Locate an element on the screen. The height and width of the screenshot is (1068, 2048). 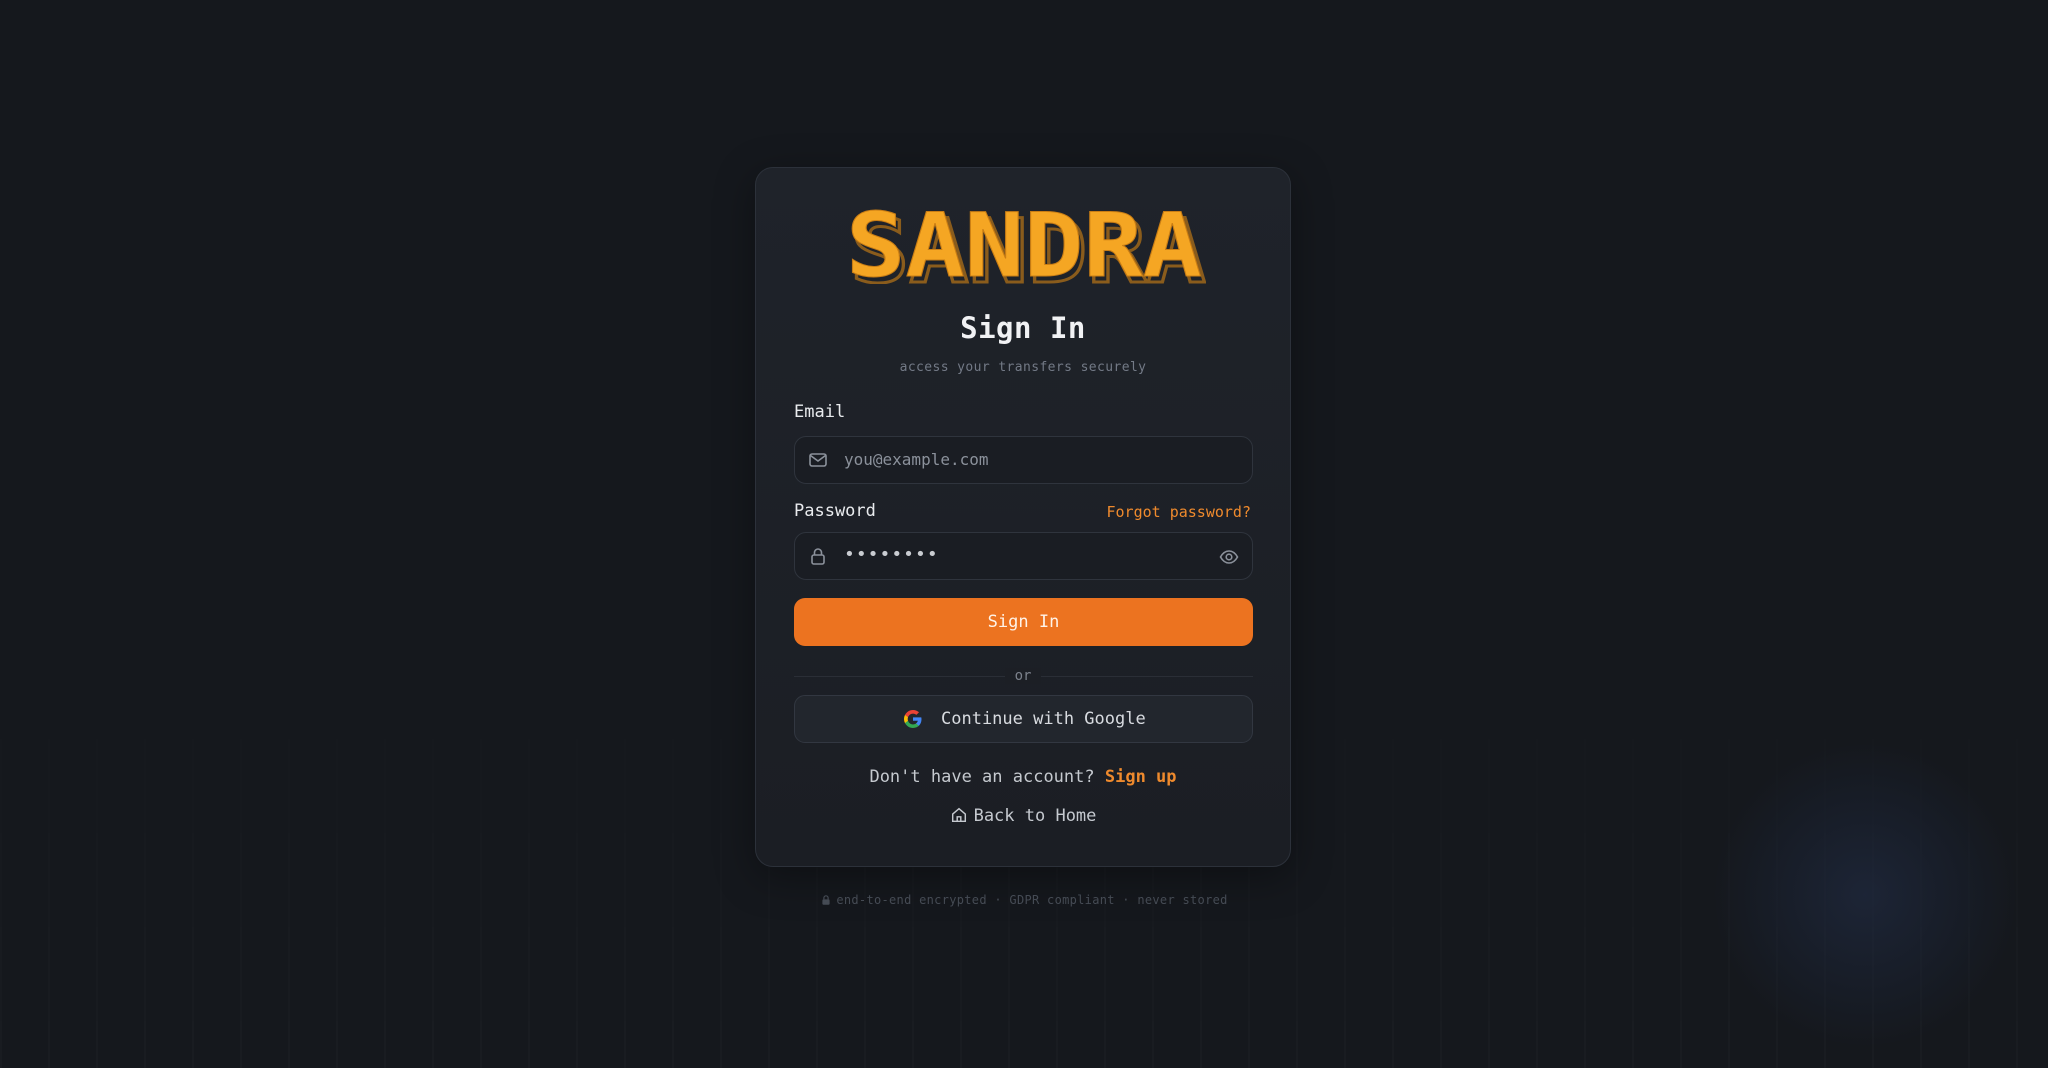
back-to-home-label: Back to Home is located at coordinates (1035, 816).